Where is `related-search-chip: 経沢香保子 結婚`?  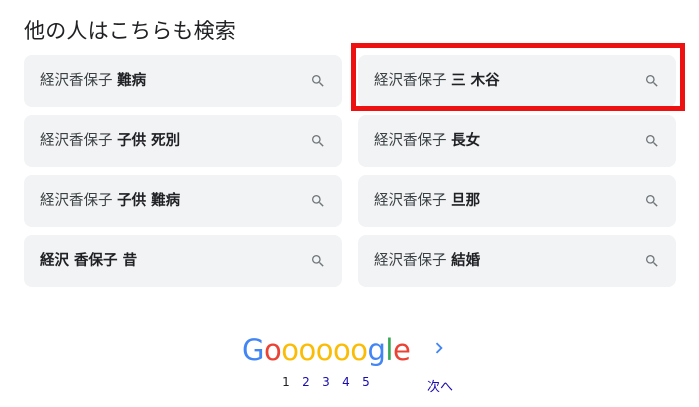 related-search-chip: 経沢香保子 結婚 is located at coordinates (517, 261).